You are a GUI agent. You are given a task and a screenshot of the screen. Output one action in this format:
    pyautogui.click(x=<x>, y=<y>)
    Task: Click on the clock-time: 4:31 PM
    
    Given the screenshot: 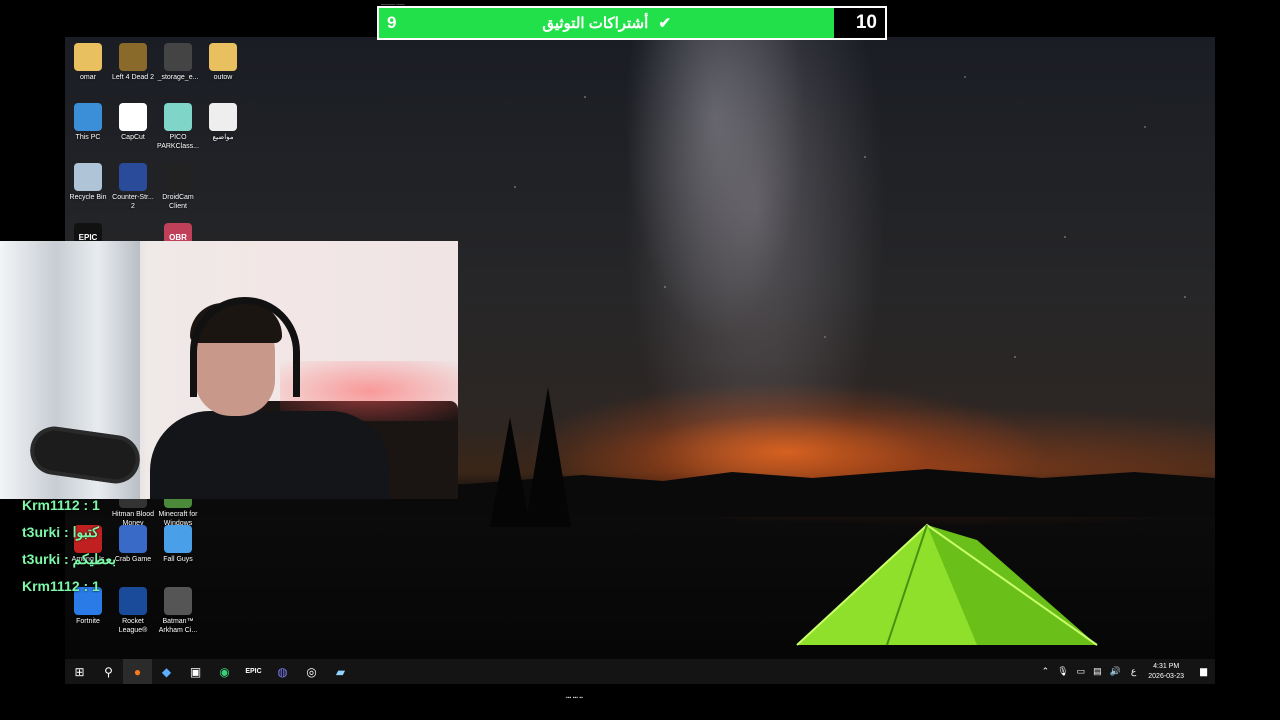 What is the action you would take?
    pyautogui.click(x=1166, y=666)
    